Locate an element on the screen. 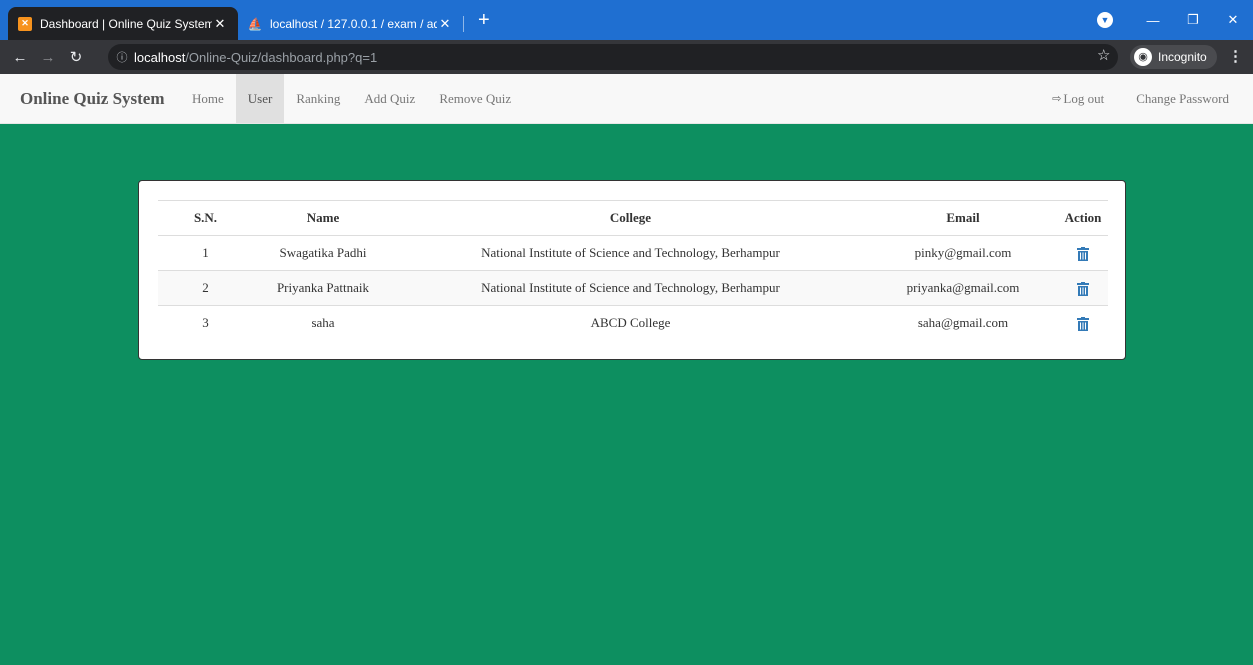  browser-tab-dashboard: ✕ Dashboard | Online Quiz System ✕ is located at coordinates (123, 23).